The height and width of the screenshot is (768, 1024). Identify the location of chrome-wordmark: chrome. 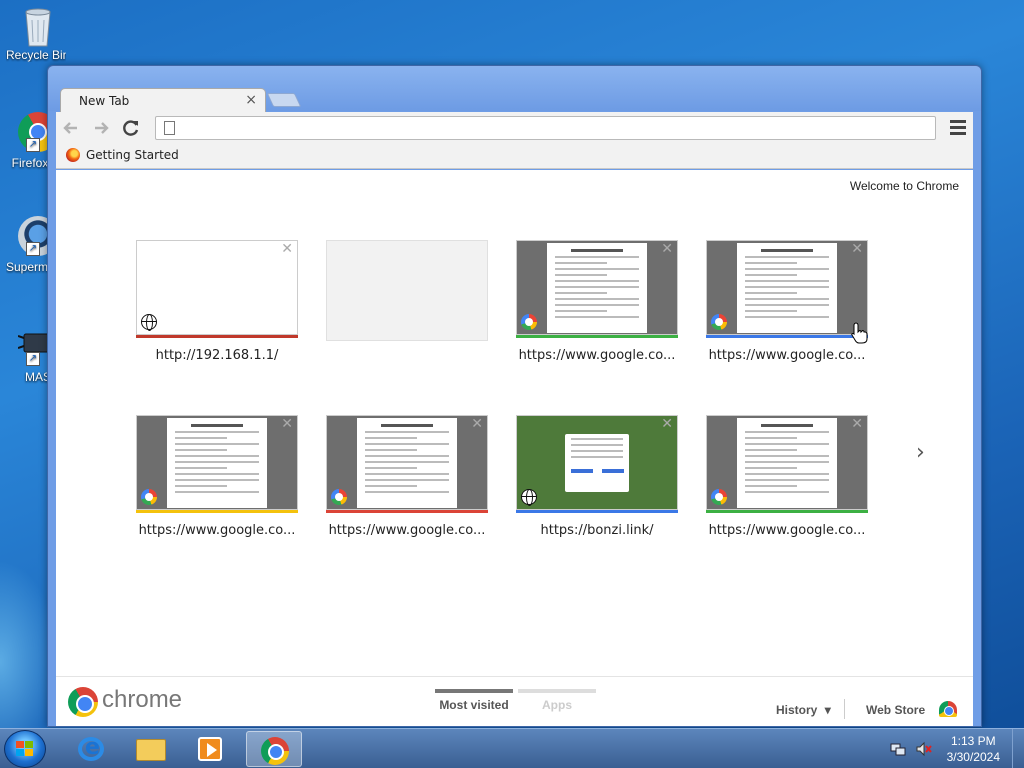
(142, 699).